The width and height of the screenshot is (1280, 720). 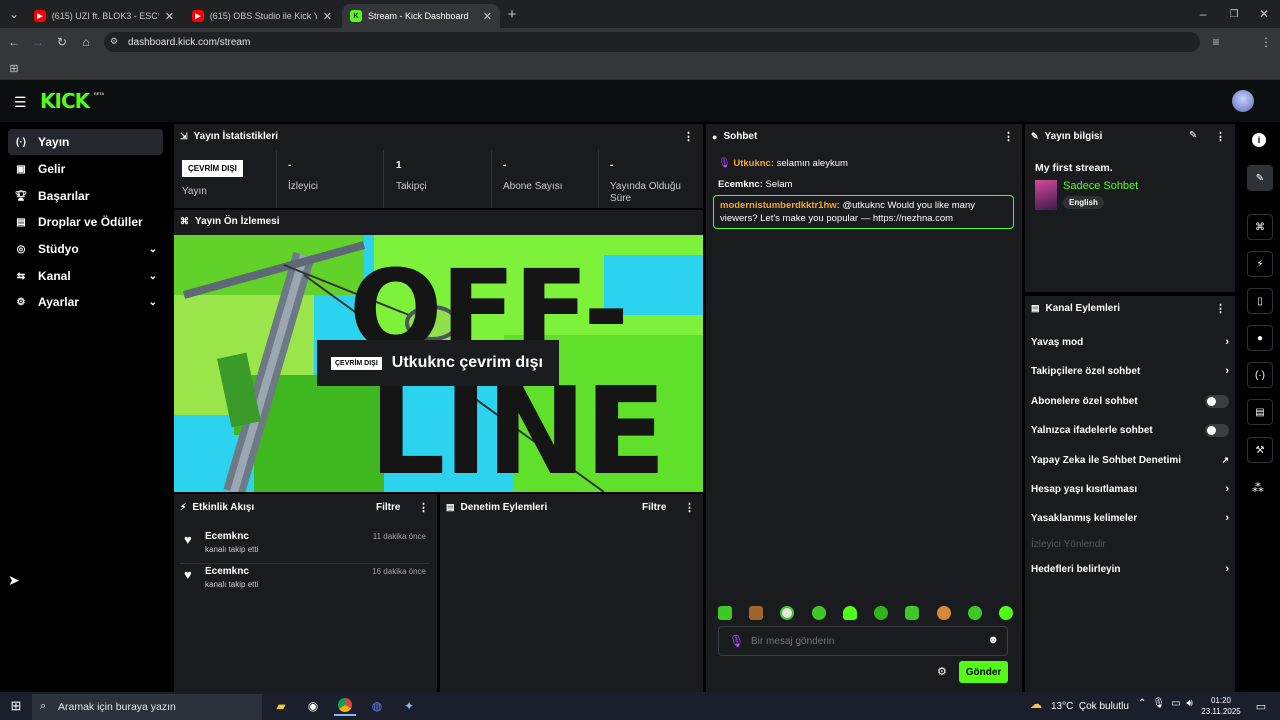 I want to click on action-slow-mode: Yavaş mod ›, so click(x=1130, y=342).